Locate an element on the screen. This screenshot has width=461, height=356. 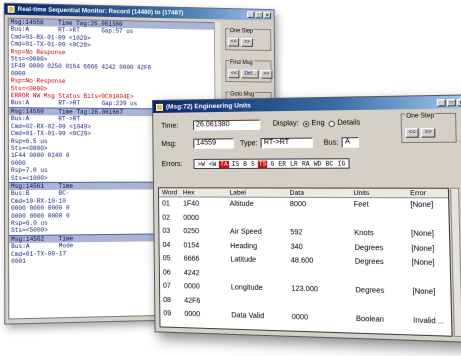
error-flag: G is located at coordinates (272, 164).